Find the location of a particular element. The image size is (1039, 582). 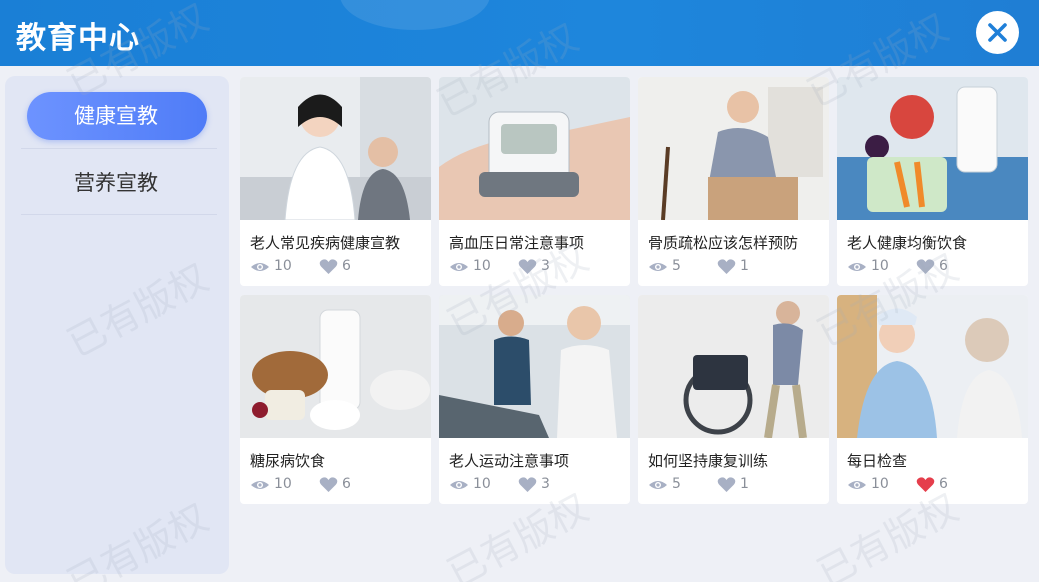

article-title: 老人运动注意事项 is located at coordinates (509, 461).